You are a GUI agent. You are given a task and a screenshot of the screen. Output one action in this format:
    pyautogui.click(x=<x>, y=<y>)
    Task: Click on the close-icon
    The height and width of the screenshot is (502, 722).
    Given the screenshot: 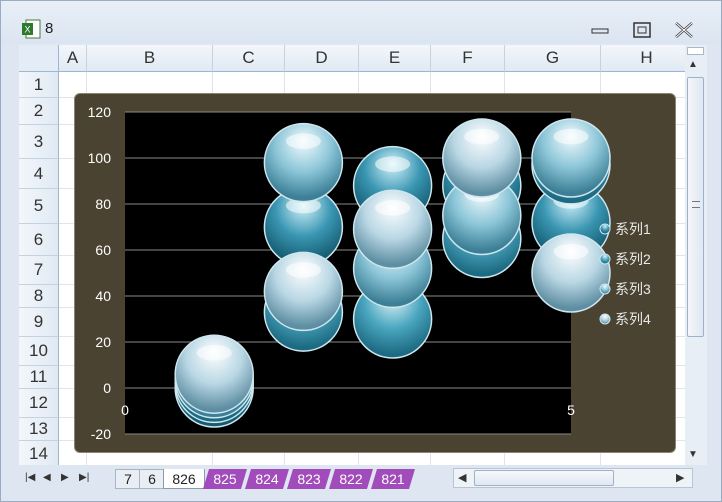 What is the action you would take?
    pyautogui.click(x=684, y=30)
    